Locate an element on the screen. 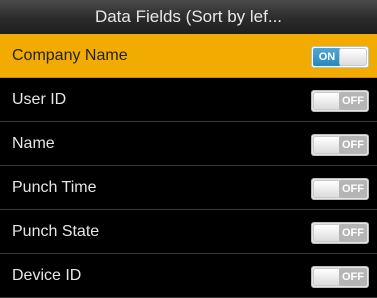 The image size is (377, 298). field-label: Company Name is located at coordinates (70, 55).